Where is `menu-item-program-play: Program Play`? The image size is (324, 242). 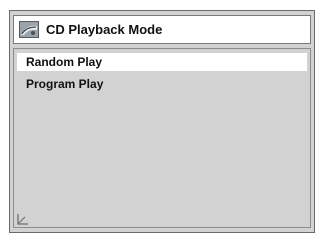 menu-item-program-play: Program Play is located at coordinates (162, 84).